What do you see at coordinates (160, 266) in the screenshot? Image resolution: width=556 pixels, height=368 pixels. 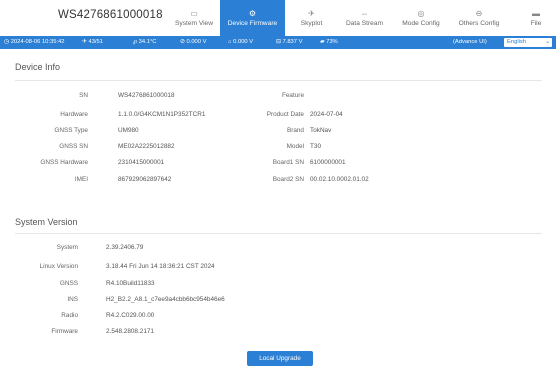 I see `linux-version-value: 3.18.44 Fri Jun 14 18:36:21 CST 2024` at bounding box center [160, 266].